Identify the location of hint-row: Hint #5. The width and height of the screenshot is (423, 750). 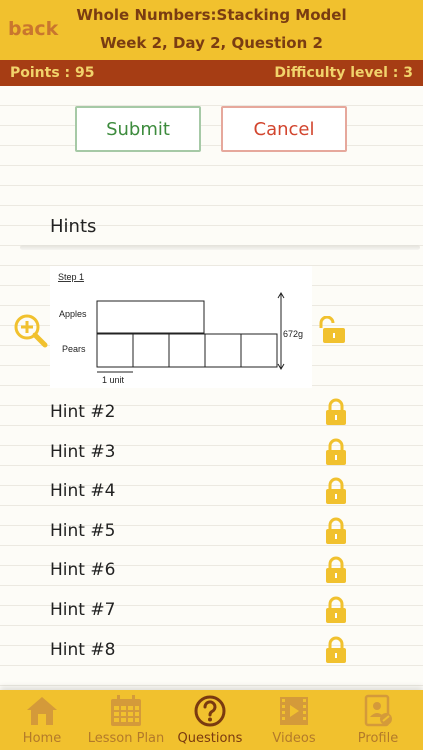
(211, 533).